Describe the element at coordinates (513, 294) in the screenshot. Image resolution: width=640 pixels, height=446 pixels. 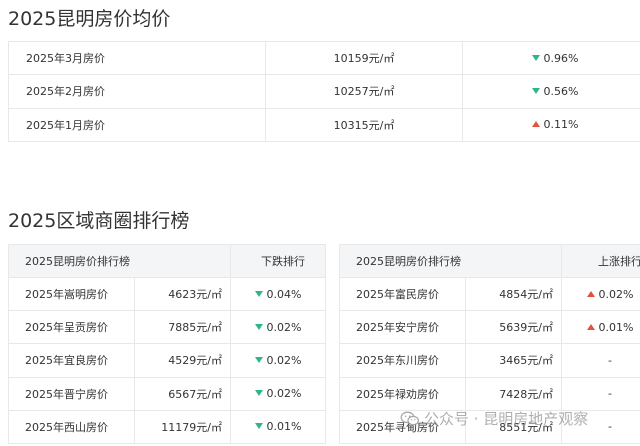
I see `row-price: 4854元/㎡` at that location.